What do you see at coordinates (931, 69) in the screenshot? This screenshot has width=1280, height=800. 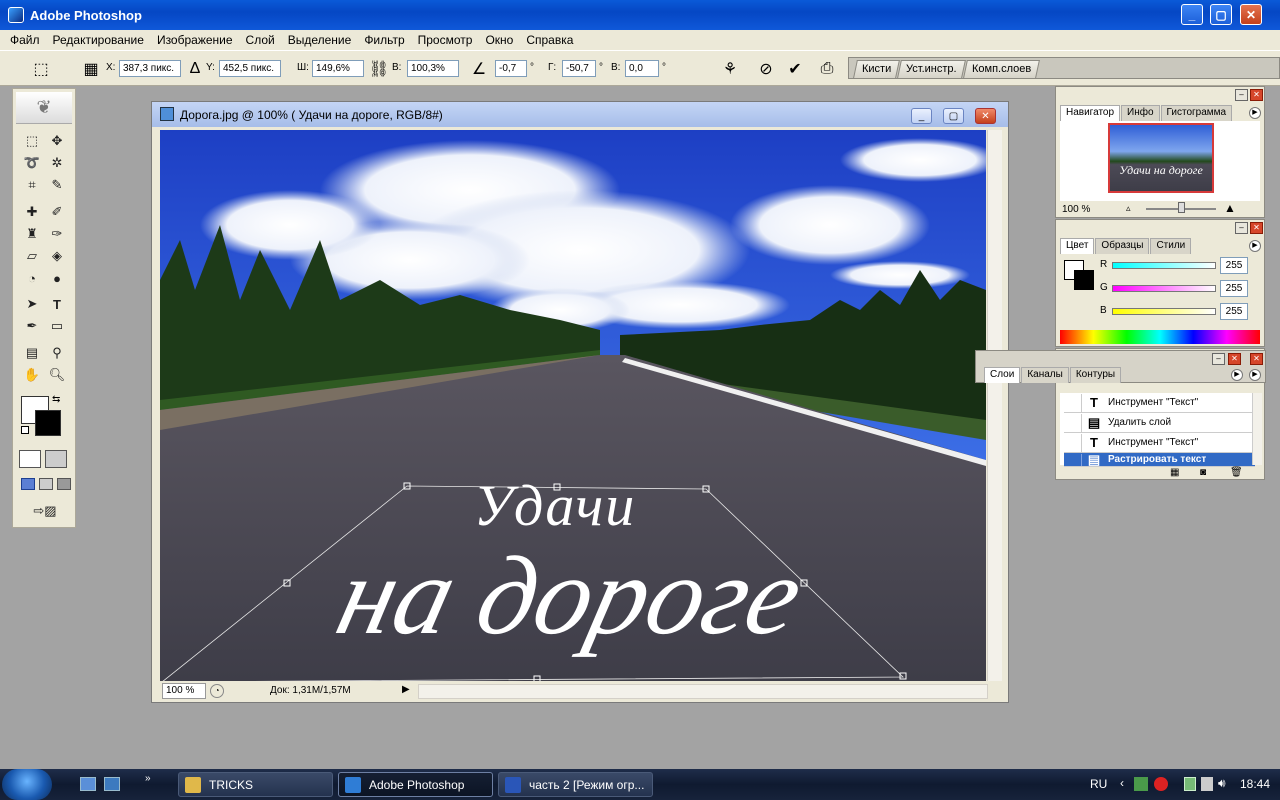 I see `well-tab-tool-presets: Уст.инстр.` at bounding box center [931, 69].